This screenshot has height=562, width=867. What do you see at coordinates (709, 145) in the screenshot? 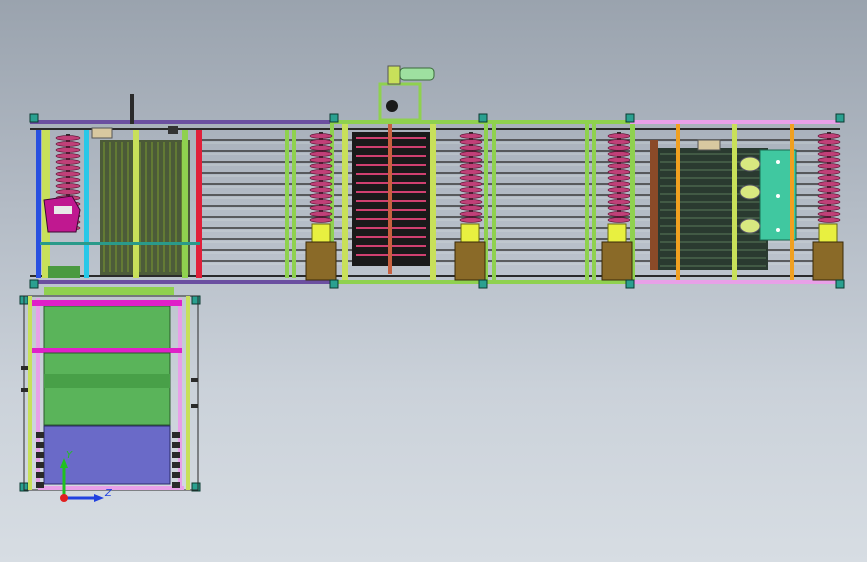
I see `valve` at bounding box center [709, 145].